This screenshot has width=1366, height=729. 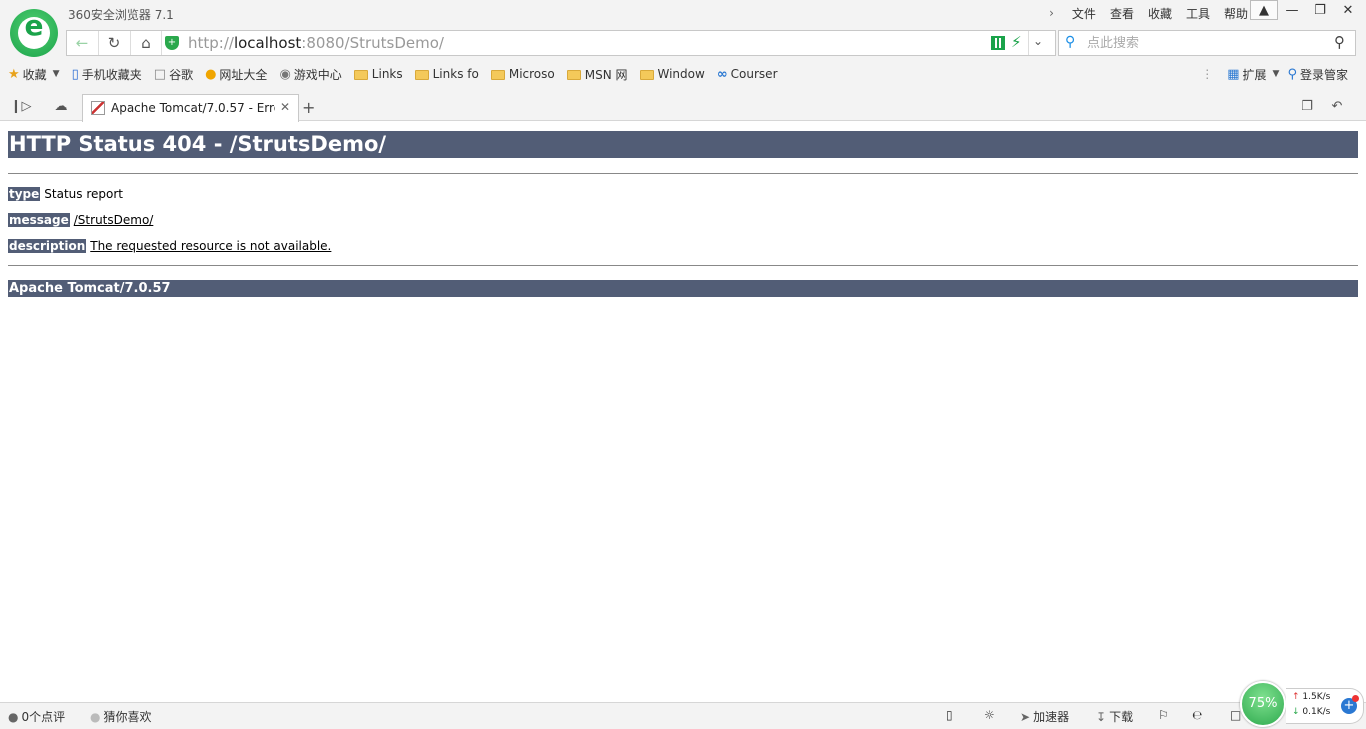 What do you see at coordinates (121, 716) in the screenshot?
I see `guess-you-like-button: ● 猜你喜欢` at bounding box center [121, 716].